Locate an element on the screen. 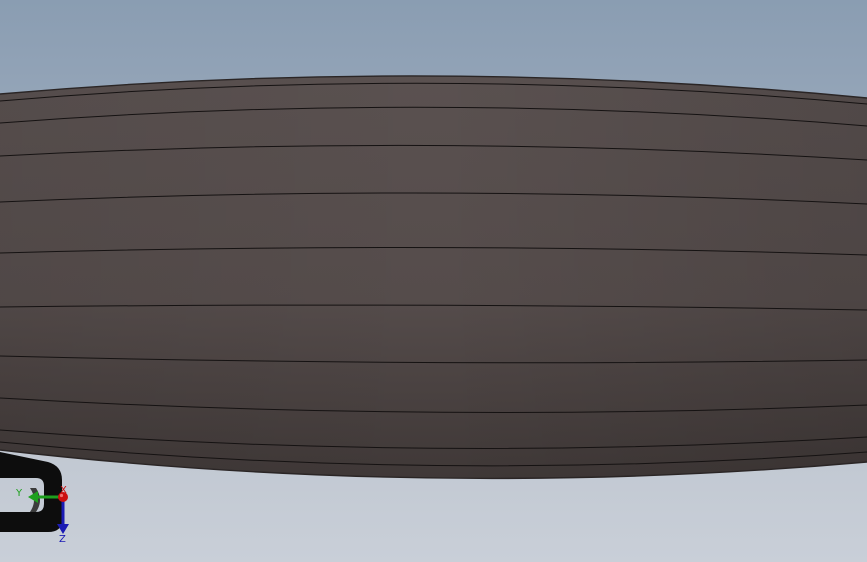 The height and width of the screenshot is (562, 867). reference-triad: Y Z X is located at coordinates (42, 515).